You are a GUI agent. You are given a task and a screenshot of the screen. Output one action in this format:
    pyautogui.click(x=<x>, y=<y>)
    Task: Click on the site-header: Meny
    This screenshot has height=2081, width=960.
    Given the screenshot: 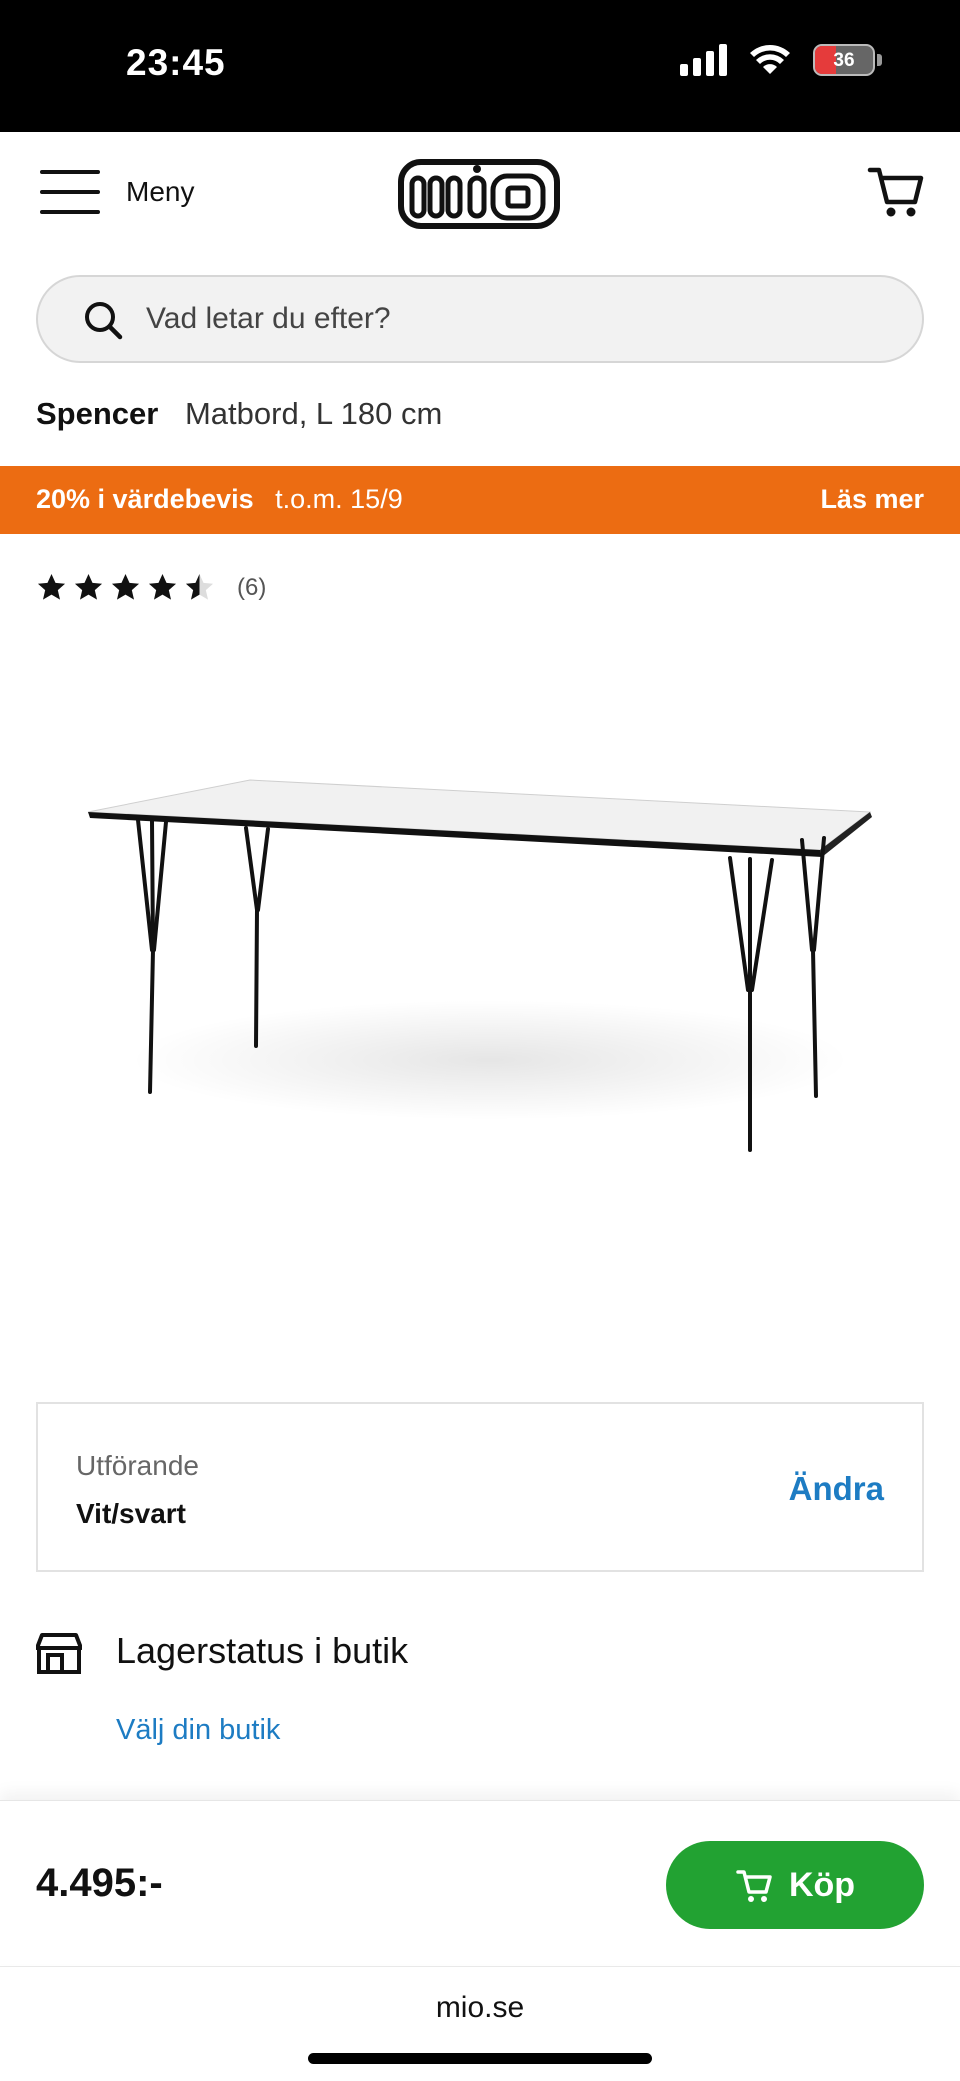 What is the action you would take?
    pyautogui.click(x=480, y=197)
    